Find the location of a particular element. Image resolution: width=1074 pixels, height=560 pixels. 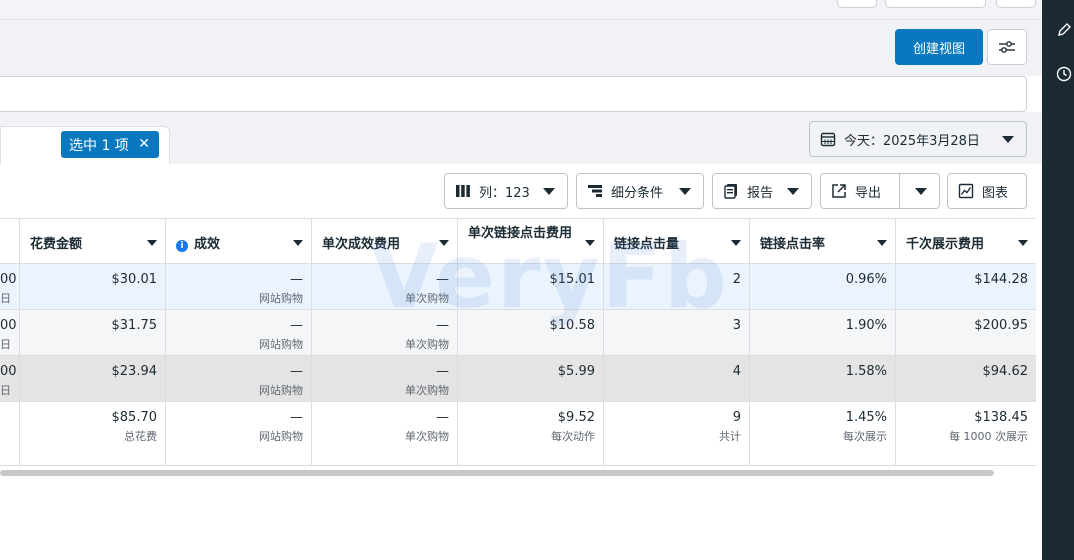

report-button: 报告 is located at coordinates (762, 191).